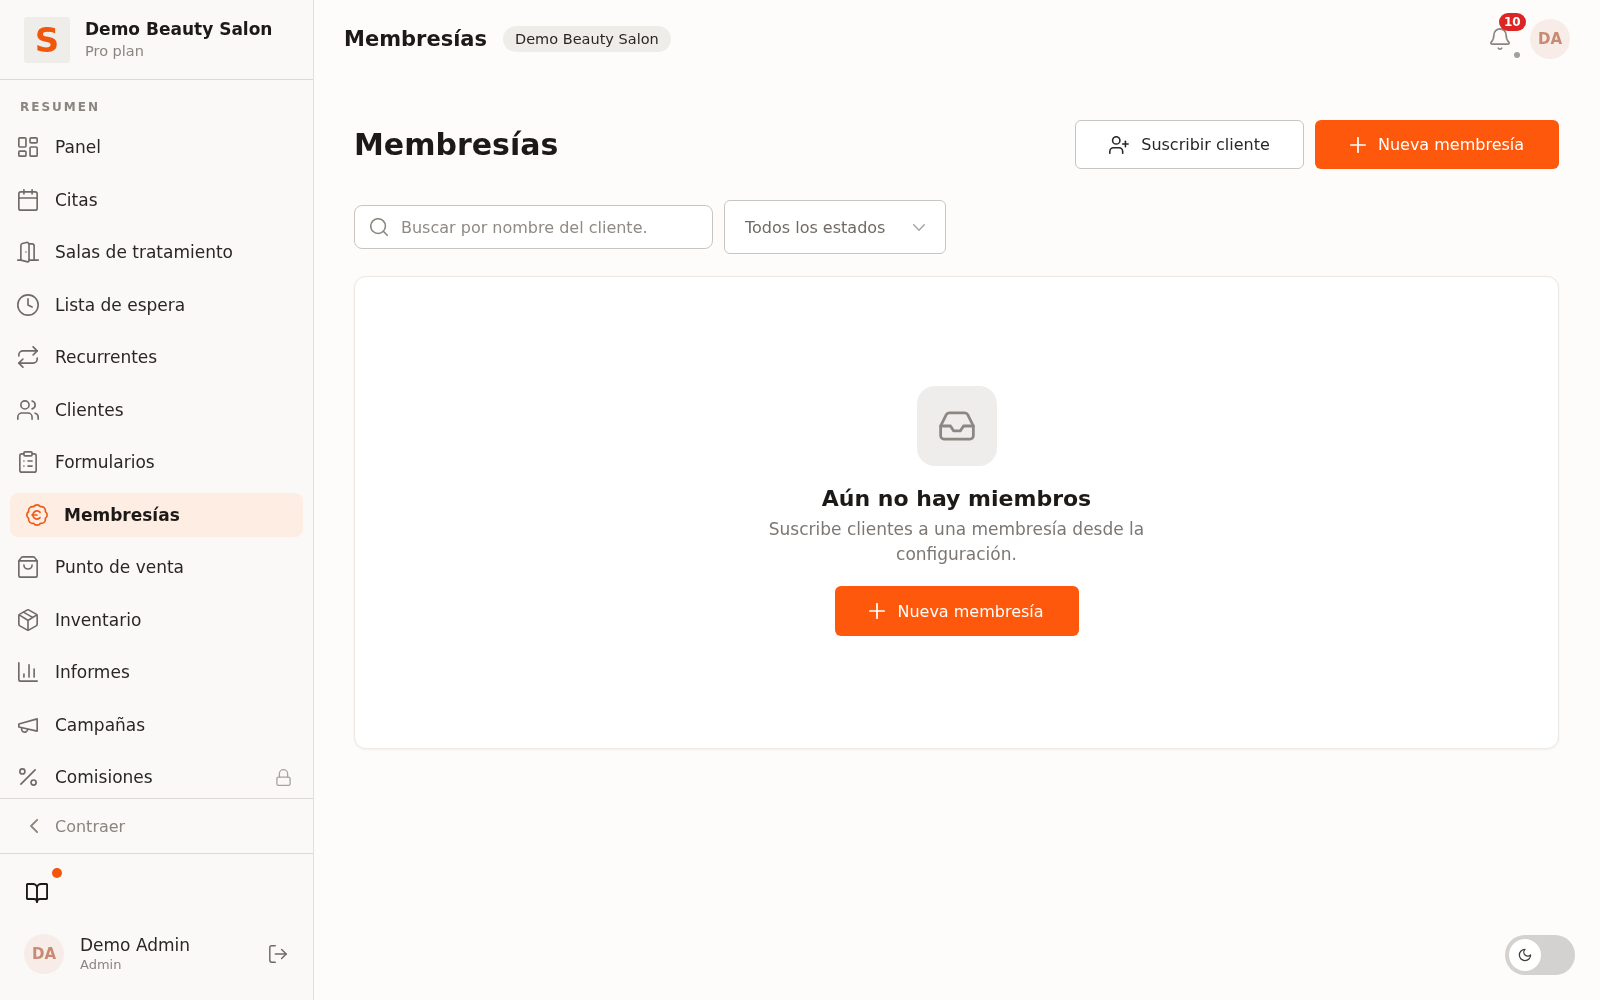 Image resolution: width=1600 pixels, height=1000 pixels. What do you see at coordinates (28, 304) in the screenshot?
I see `clock-icon` at bounding box center [28, 304].